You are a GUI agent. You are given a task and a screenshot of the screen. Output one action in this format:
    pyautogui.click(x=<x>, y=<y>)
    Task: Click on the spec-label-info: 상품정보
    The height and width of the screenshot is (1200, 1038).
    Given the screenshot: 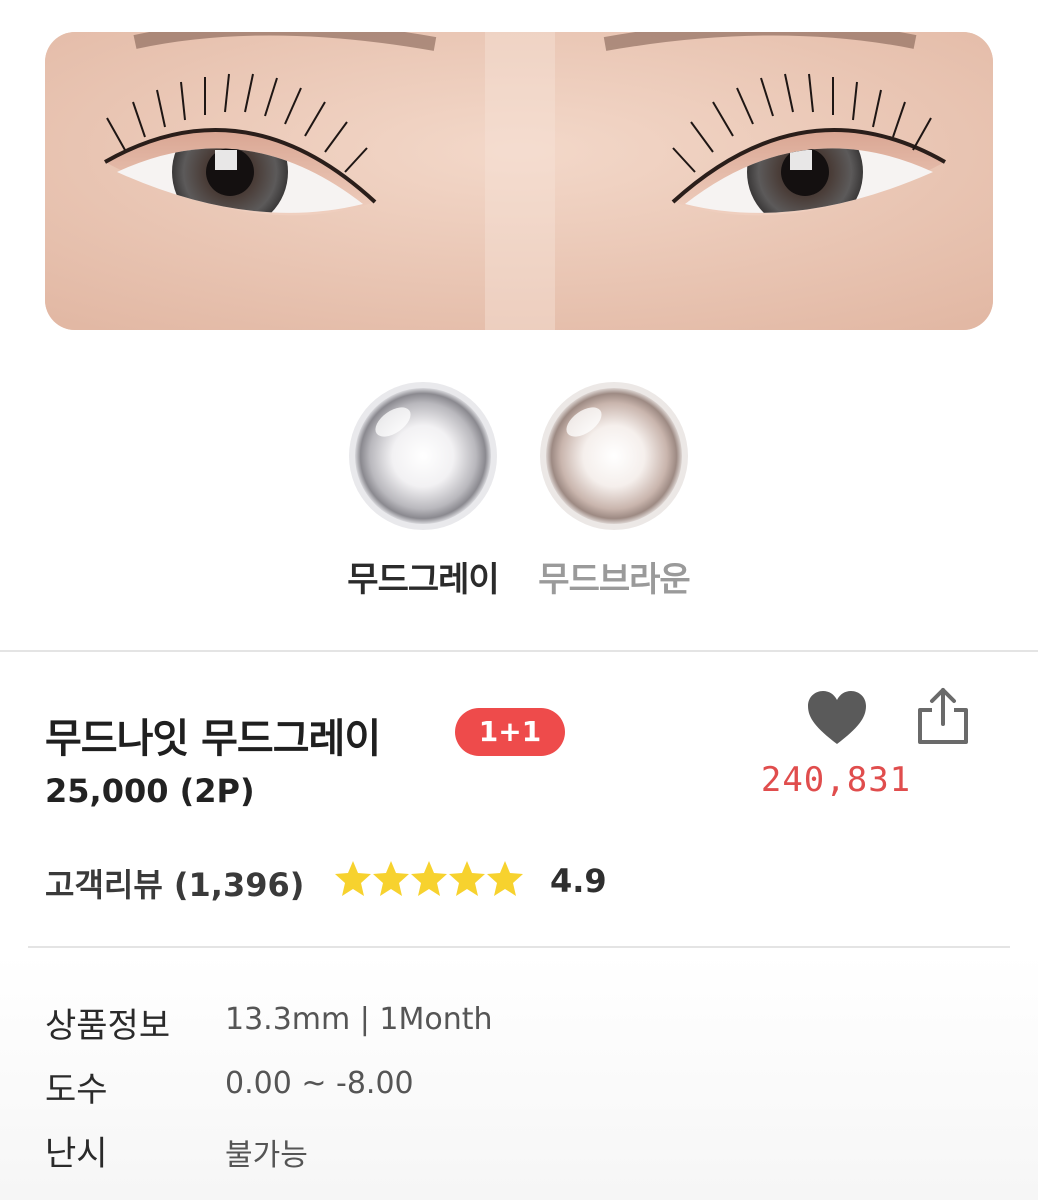 What is the action you would take?
    pyautogui.click(x=108, y=1026)
    